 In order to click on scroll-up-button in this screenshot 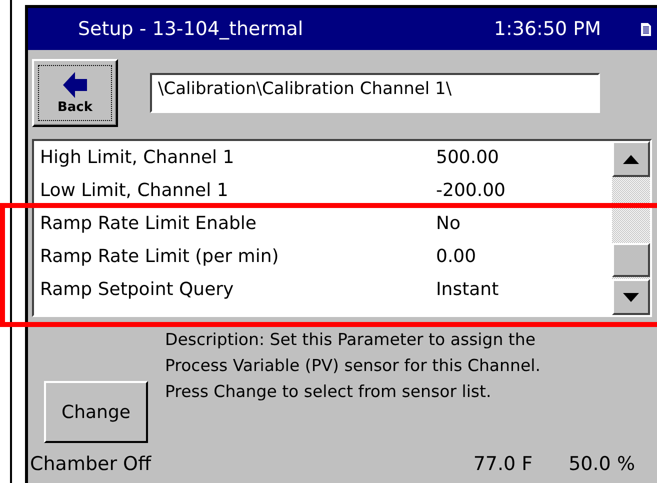, I will do `click(631, 159)`.